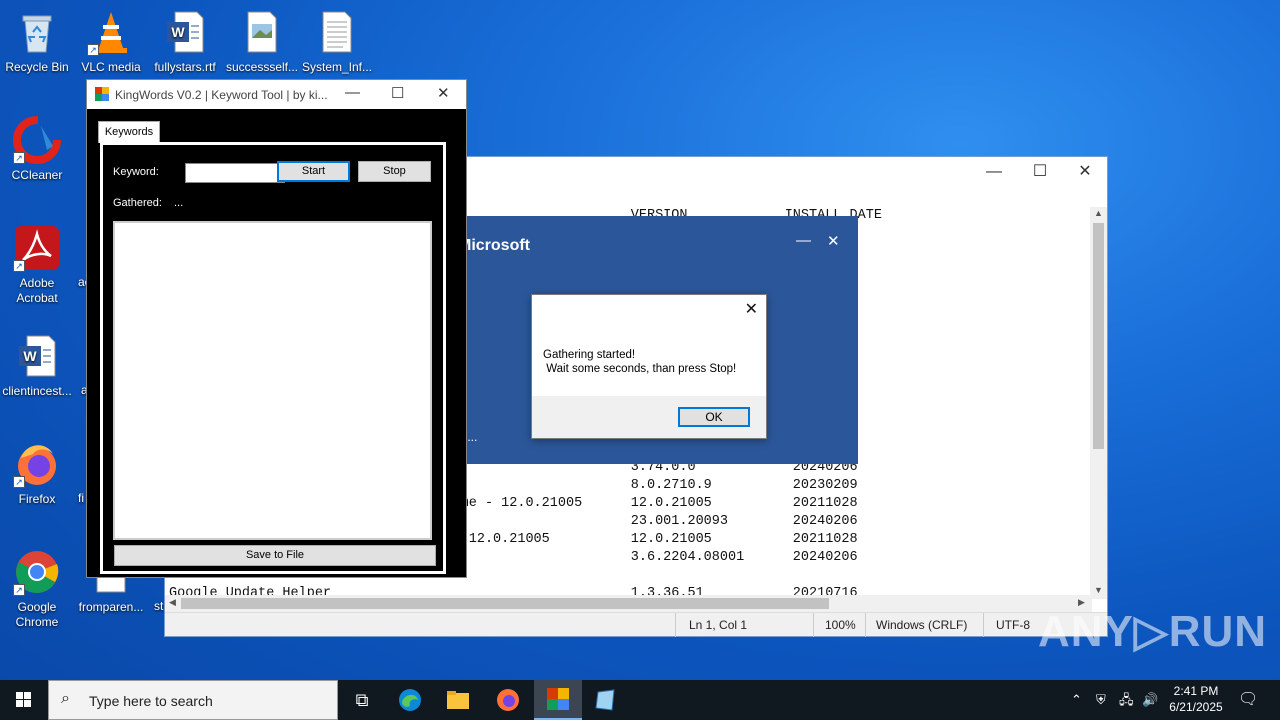 The height and width of the screenshot is (720, 1280). Describe the element at coordinates (193, 700) in the screenshot. I see `taskbar-search-box: ⌕ Type here to search` at that location.